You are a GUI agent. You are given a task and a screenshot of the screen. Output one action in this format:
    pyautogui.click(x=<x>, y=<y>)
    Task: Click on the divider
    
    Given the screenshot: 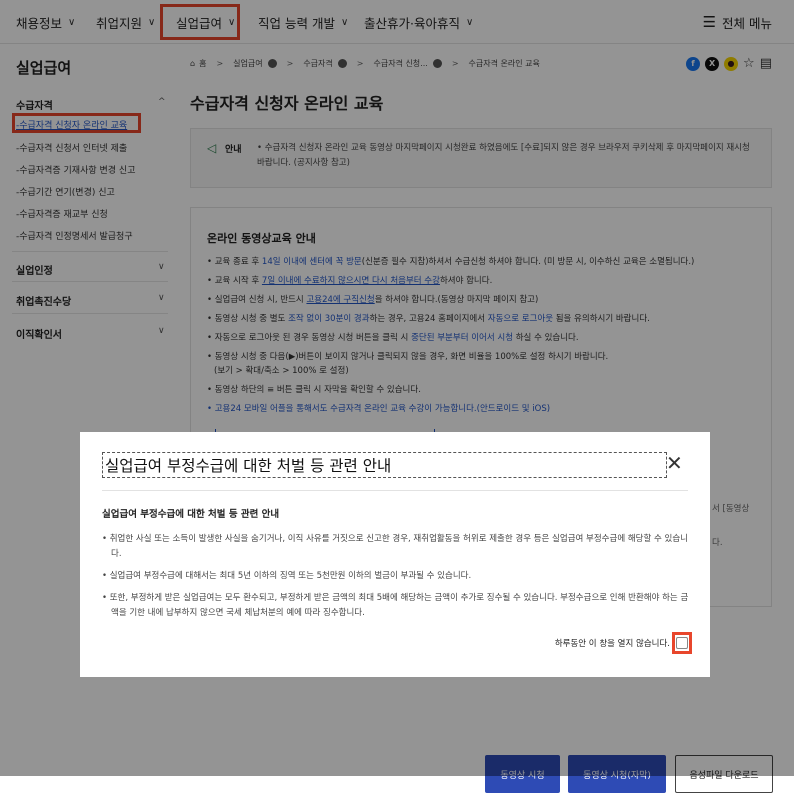 What is the action you would take?
    pyautogui.click(x=395, y=490)
    